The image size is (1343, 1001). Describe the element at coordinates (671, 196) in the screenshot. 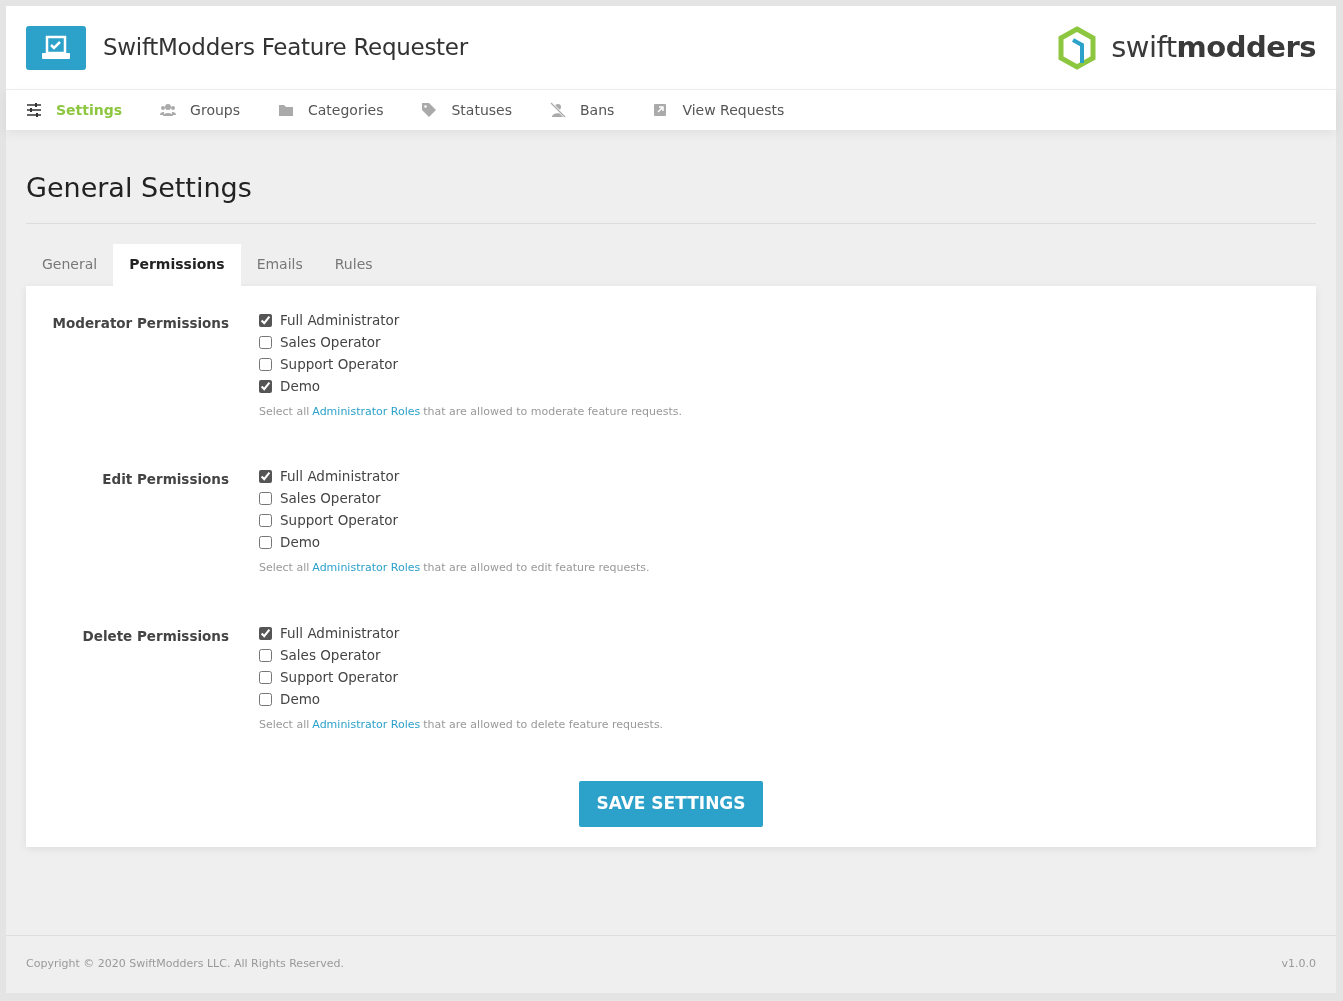

I see `page-title: General Settings` at that location.